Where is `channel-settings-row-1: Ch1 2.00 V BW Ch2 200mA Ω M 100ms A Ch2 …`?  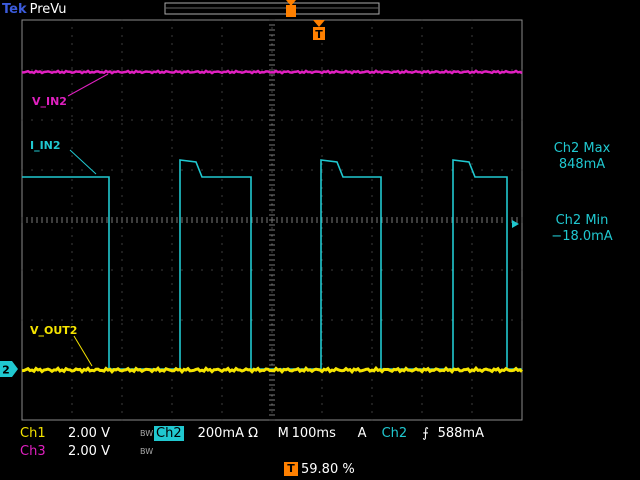 channel-settings-row-1: Ch1 2.00 V BW Ch2 200mA Ω M 100ms A Ch2 … is located at coordinates (242, 433).